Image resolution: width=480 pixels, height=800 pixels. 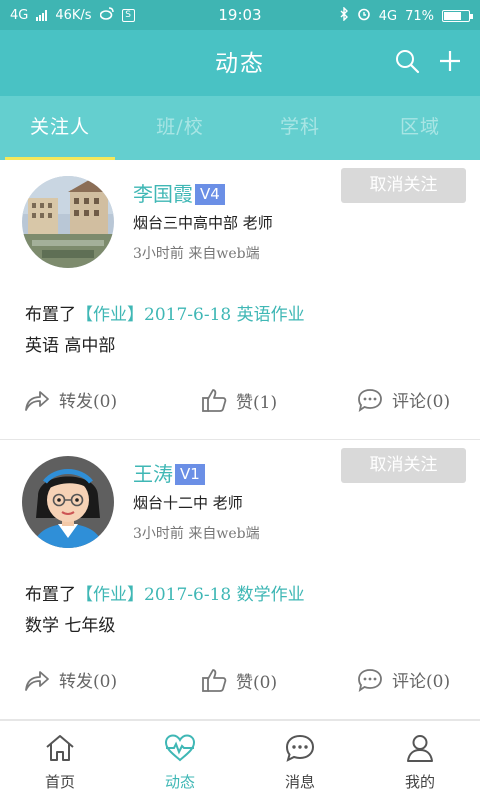 I want to click on user-name-text: 王涛, so click(x=153, y=474).